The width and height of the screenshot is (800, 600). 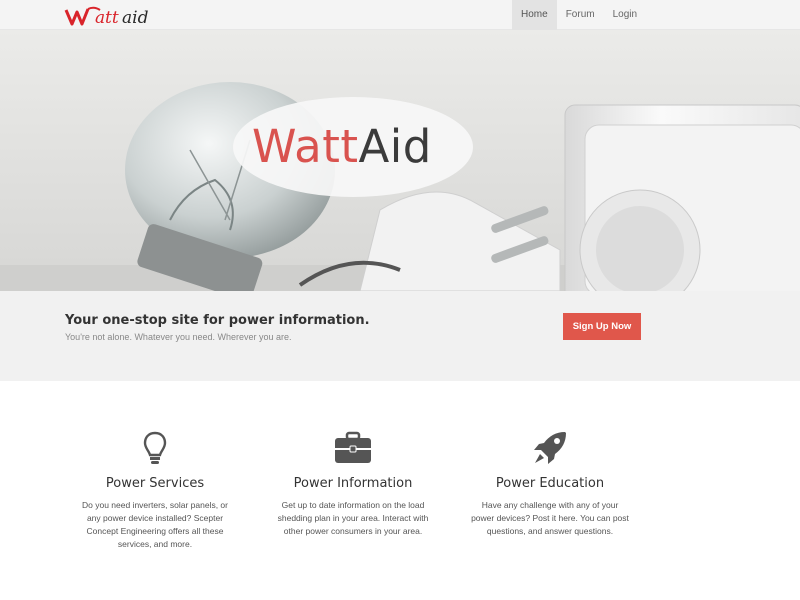 What do you see at coordinates (602, 326) in the screenshot?
I see `signup-button: Sign Up Now` at bounding box center [602, 326].